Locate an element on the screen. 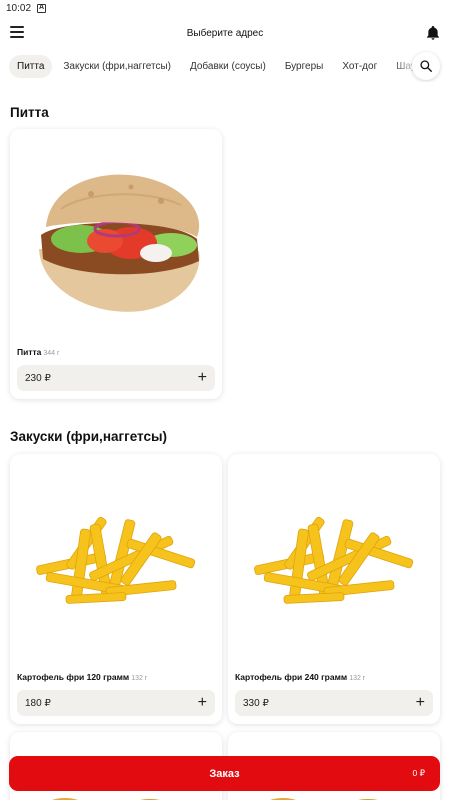 This screenshot has height=800, width=450. product-name: Картофель фри 240 грамм 132 г is located at coordinates (334, 675).